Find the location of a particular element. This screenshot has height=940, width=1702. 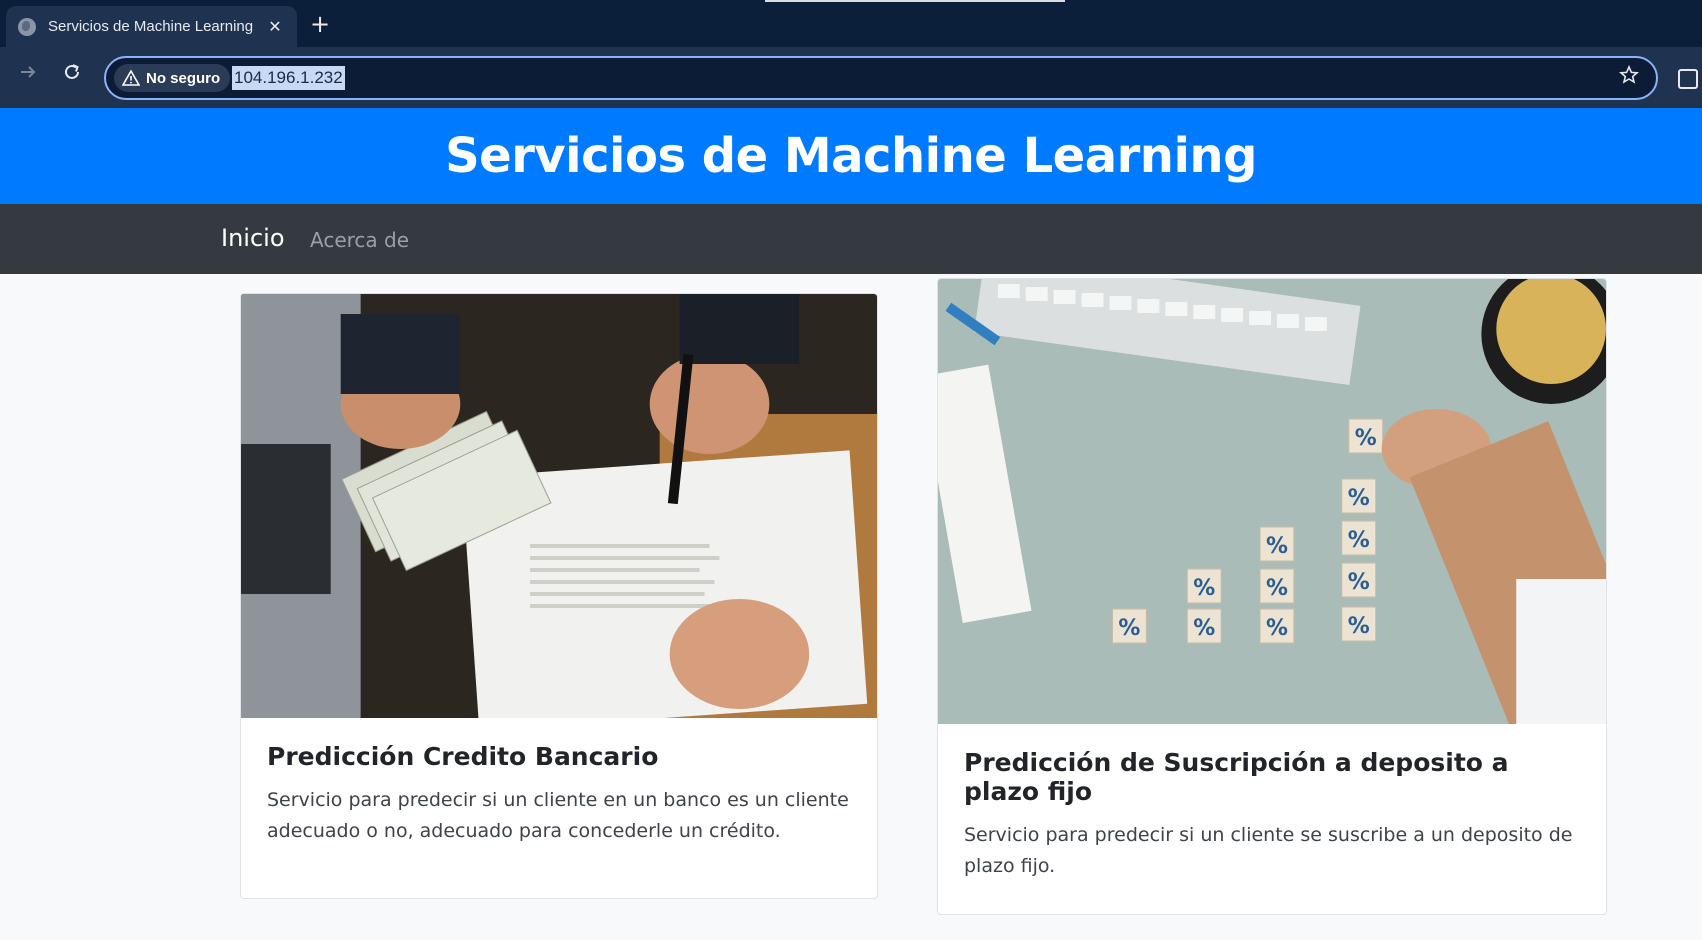

tab-title: Servicios de Machine Learning is located at coordinates (151, 26).